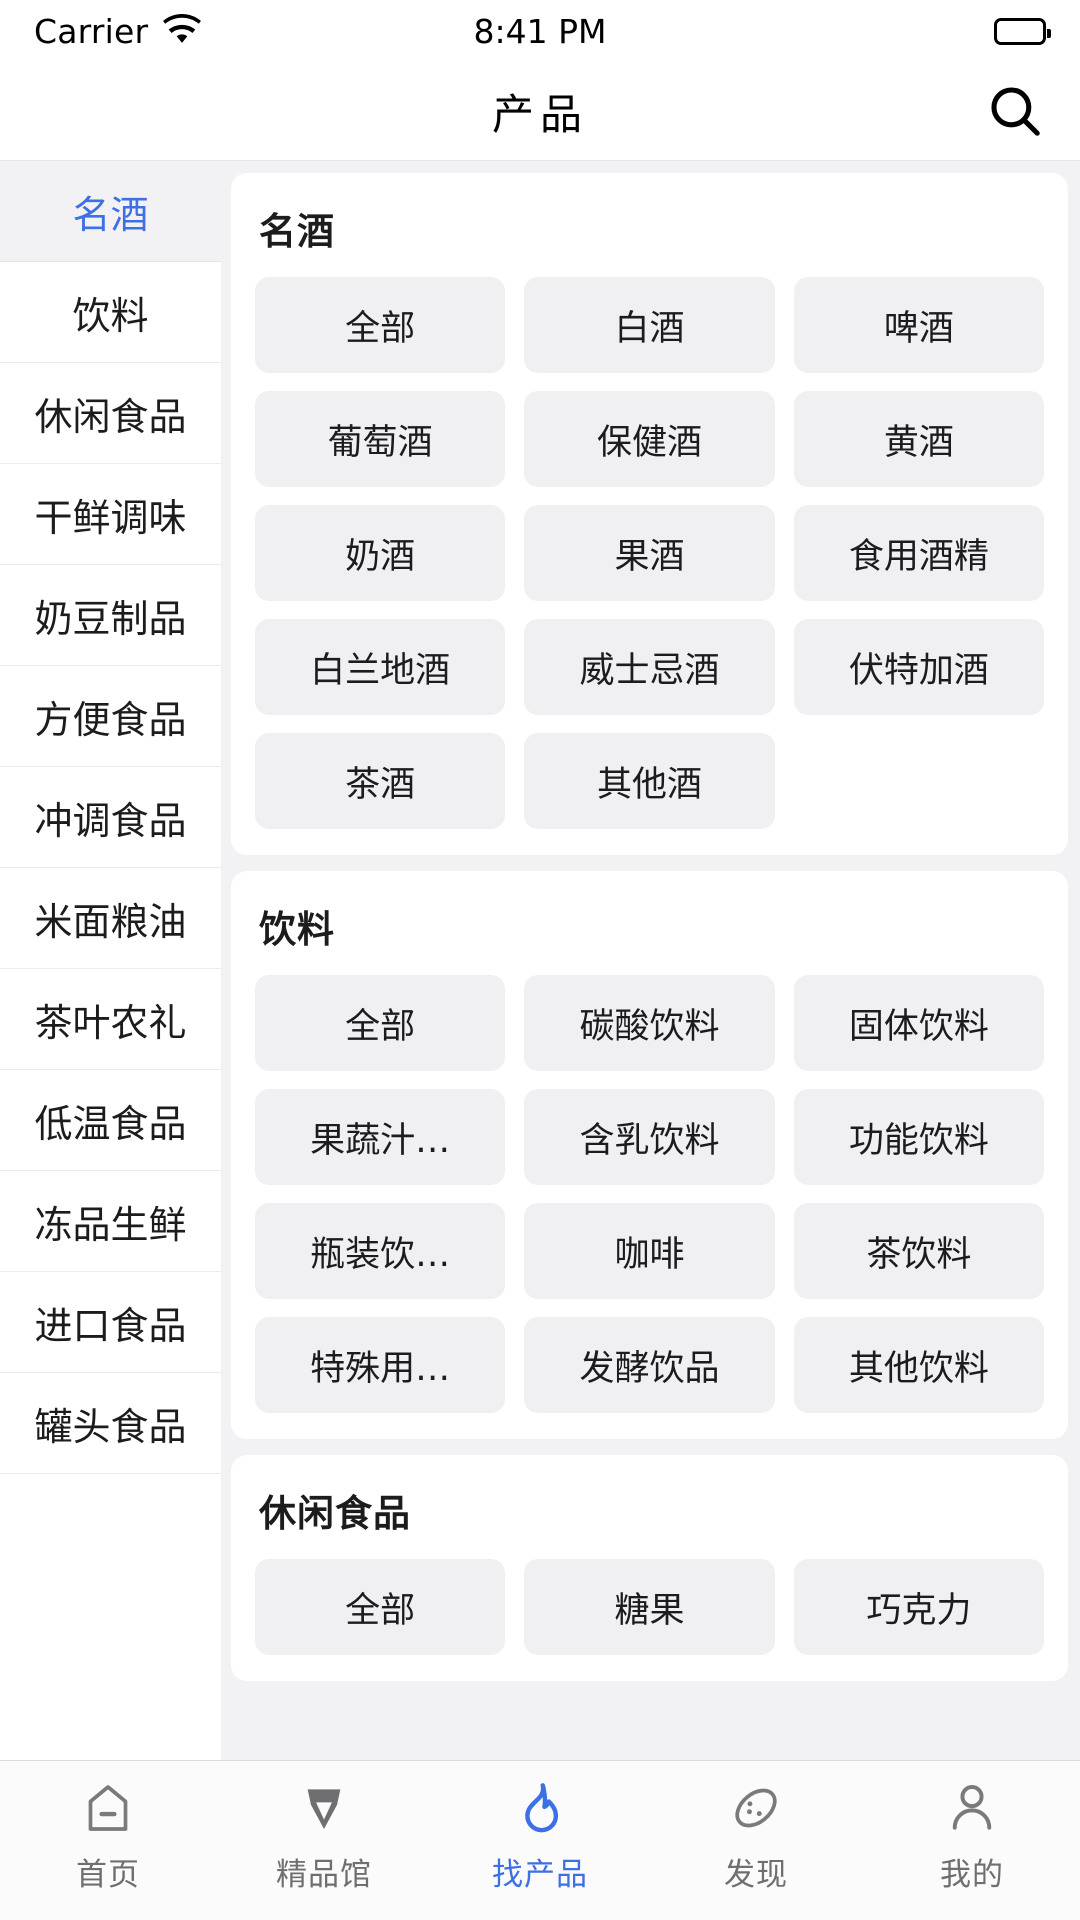 Image resolution: width=1080 pixels, height=1920 pixels. Describe the element at coordinates (918, 553) in the screenshot. I see `subcategory-chip: 食用酒精` at that location.